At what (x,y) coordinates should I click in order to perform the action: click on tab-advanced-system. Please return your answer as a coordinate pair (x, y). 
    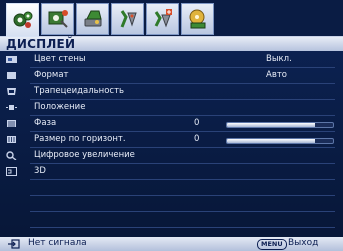
    Looking at the image, I should click on (162, 19).